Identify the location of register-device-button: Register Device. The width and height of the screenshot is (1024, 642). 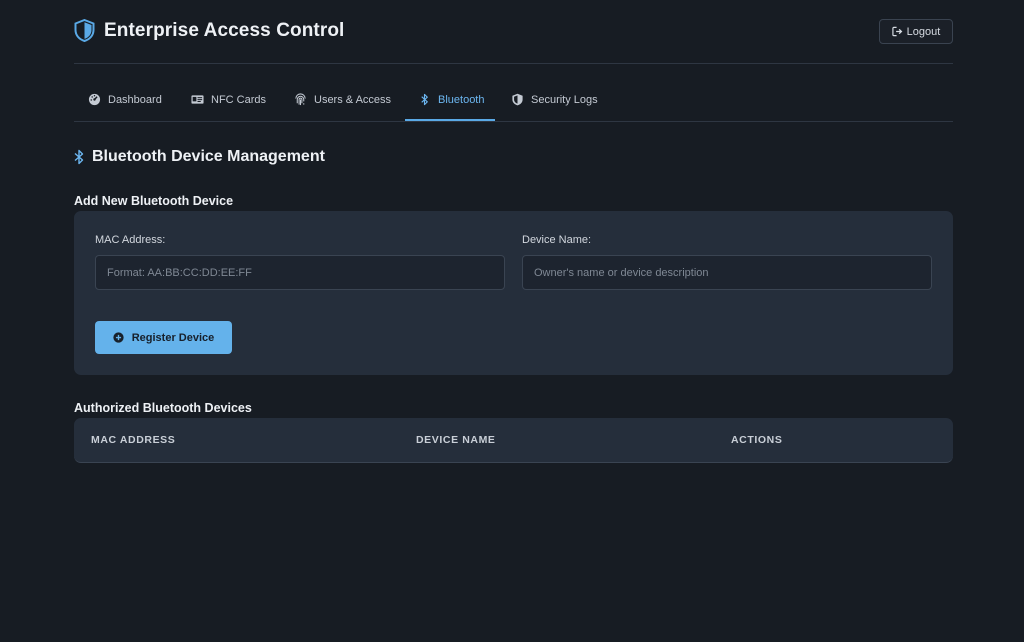
(163, 337).